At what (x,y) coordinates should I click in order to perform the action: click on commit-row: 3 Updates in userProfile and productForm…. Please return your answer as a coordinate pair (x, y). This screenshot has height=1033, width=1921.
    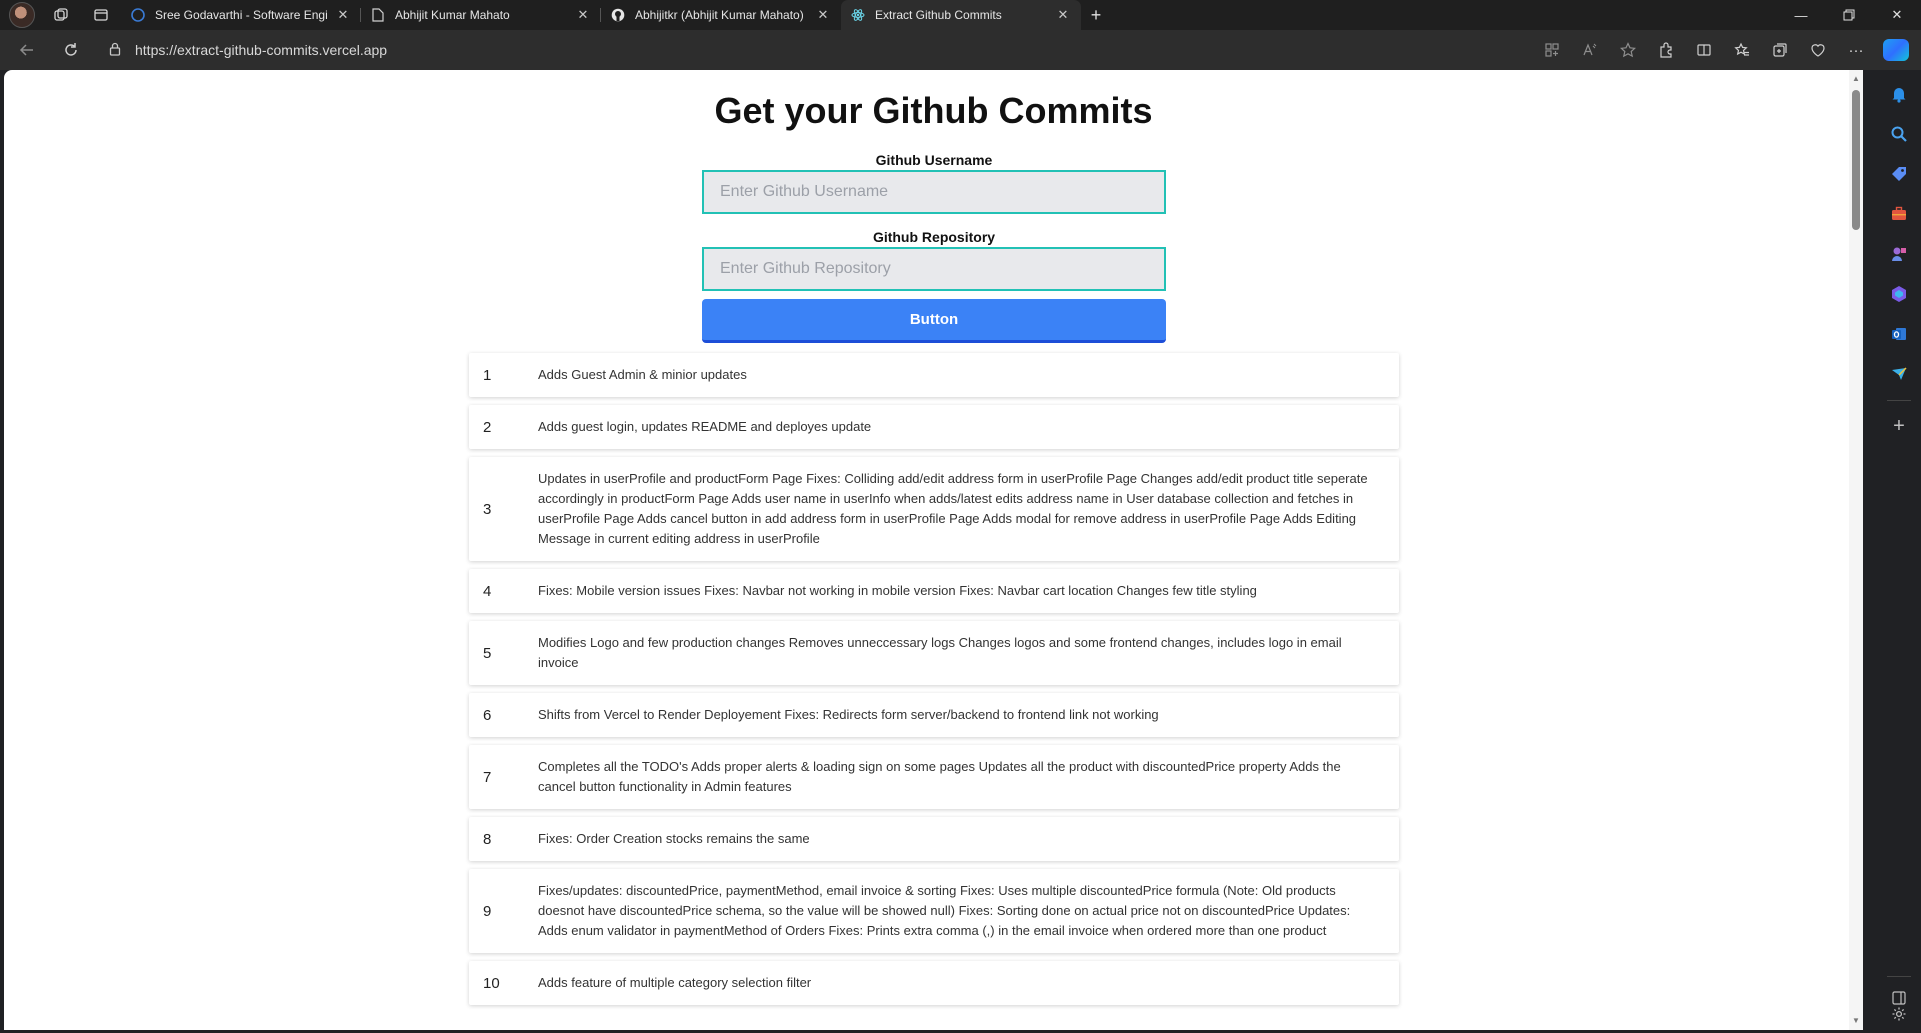
    Looking at the image, I should click on (934, 509).